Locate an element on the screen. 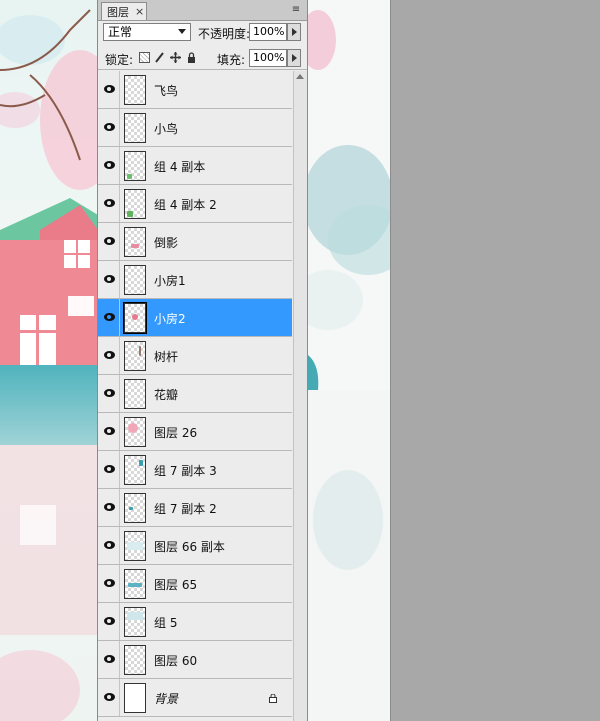 The height and width of the screenshot is (721, 600). layer-name: 花瓣 is located at coordinates (166, 395).